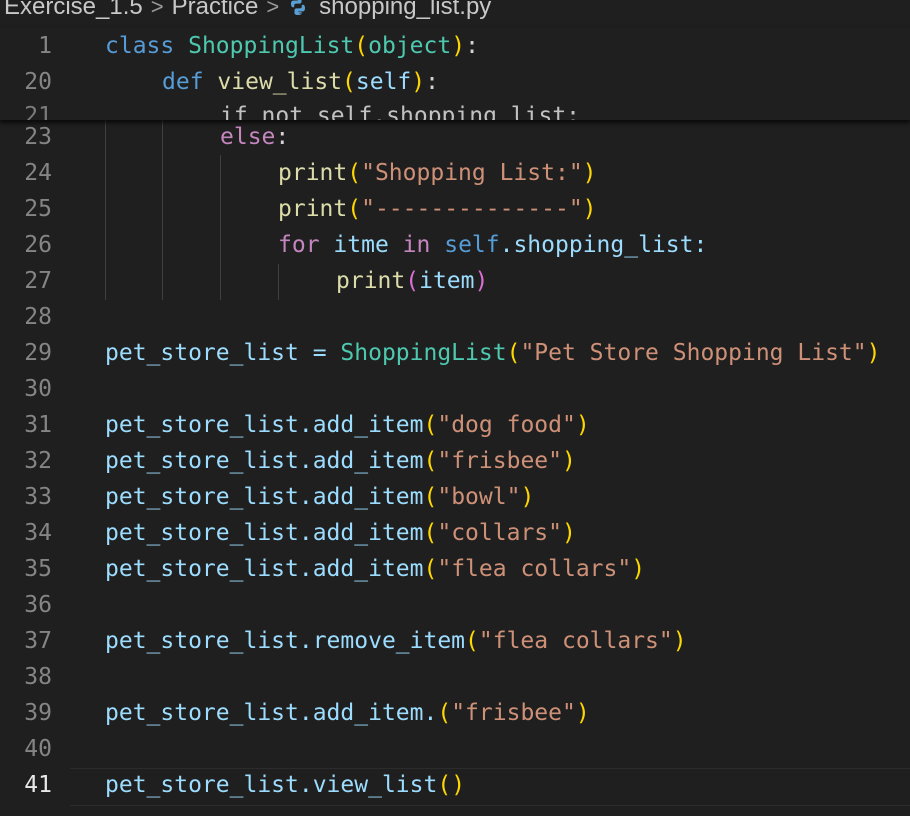  What do you see at coordinates (506, 425) in the screenshot?
I see `string-literal: "dog food"` at bounding box center [506, 425].